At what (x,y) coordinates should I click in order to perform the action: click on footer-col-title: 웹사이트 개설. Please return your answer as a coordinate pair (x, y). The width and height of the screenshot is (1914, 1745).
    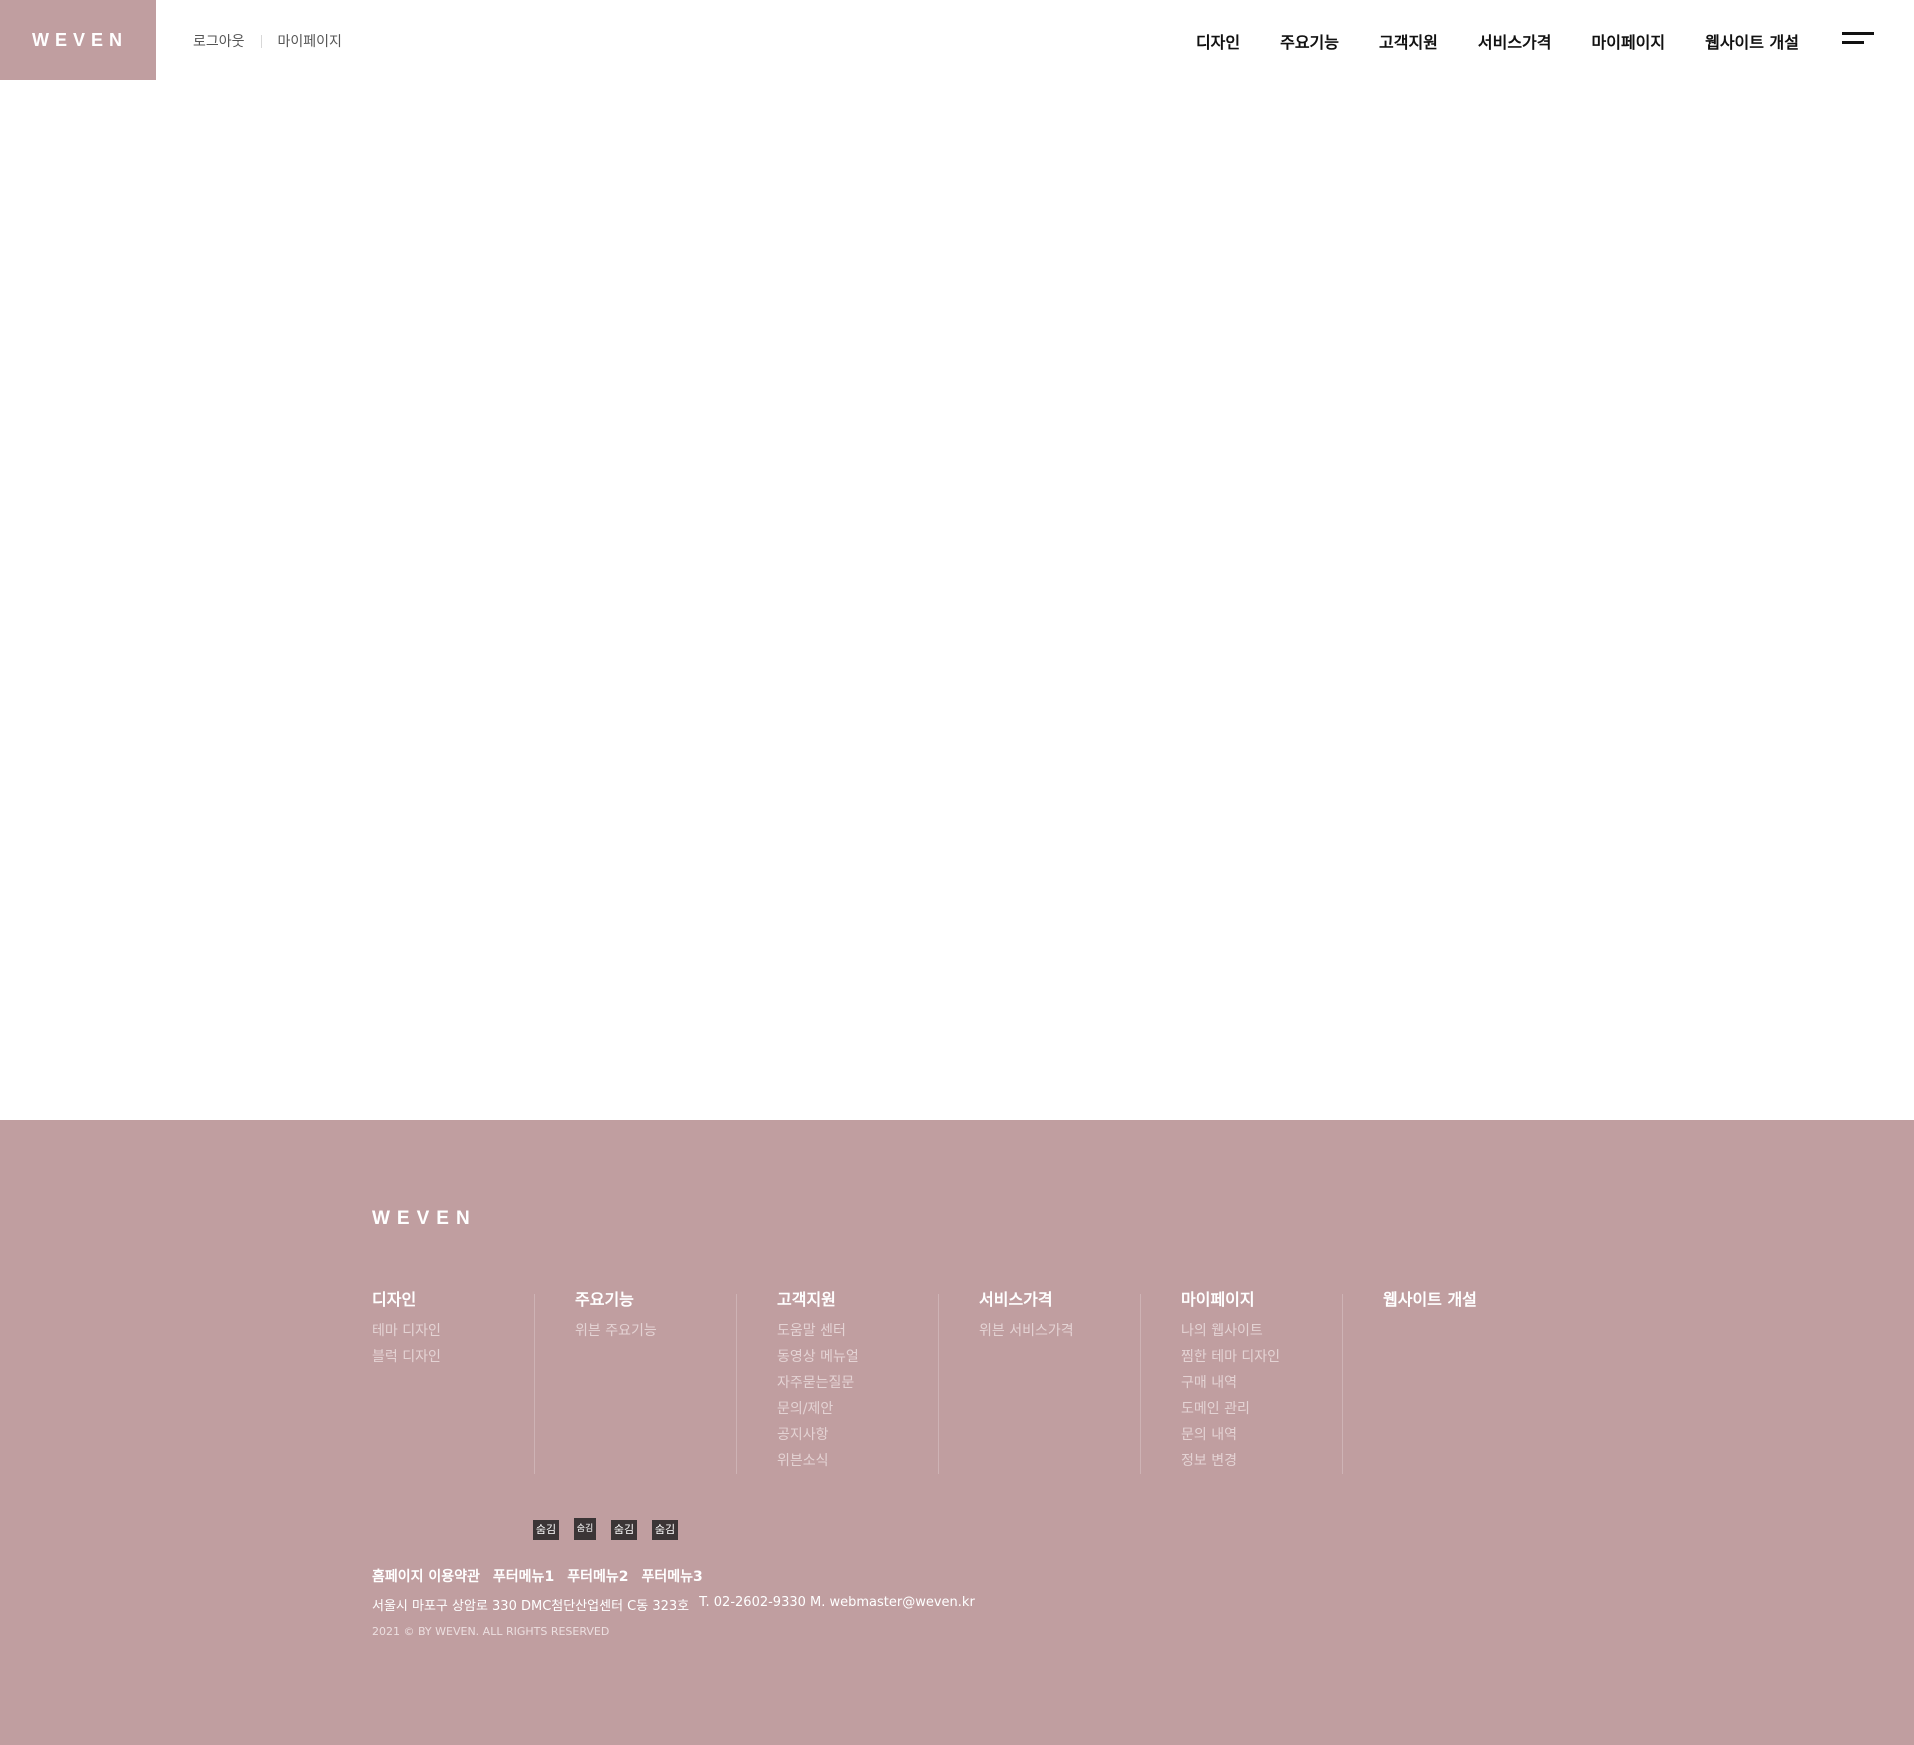
    Looking at the image, I should click on (1463, 1298).